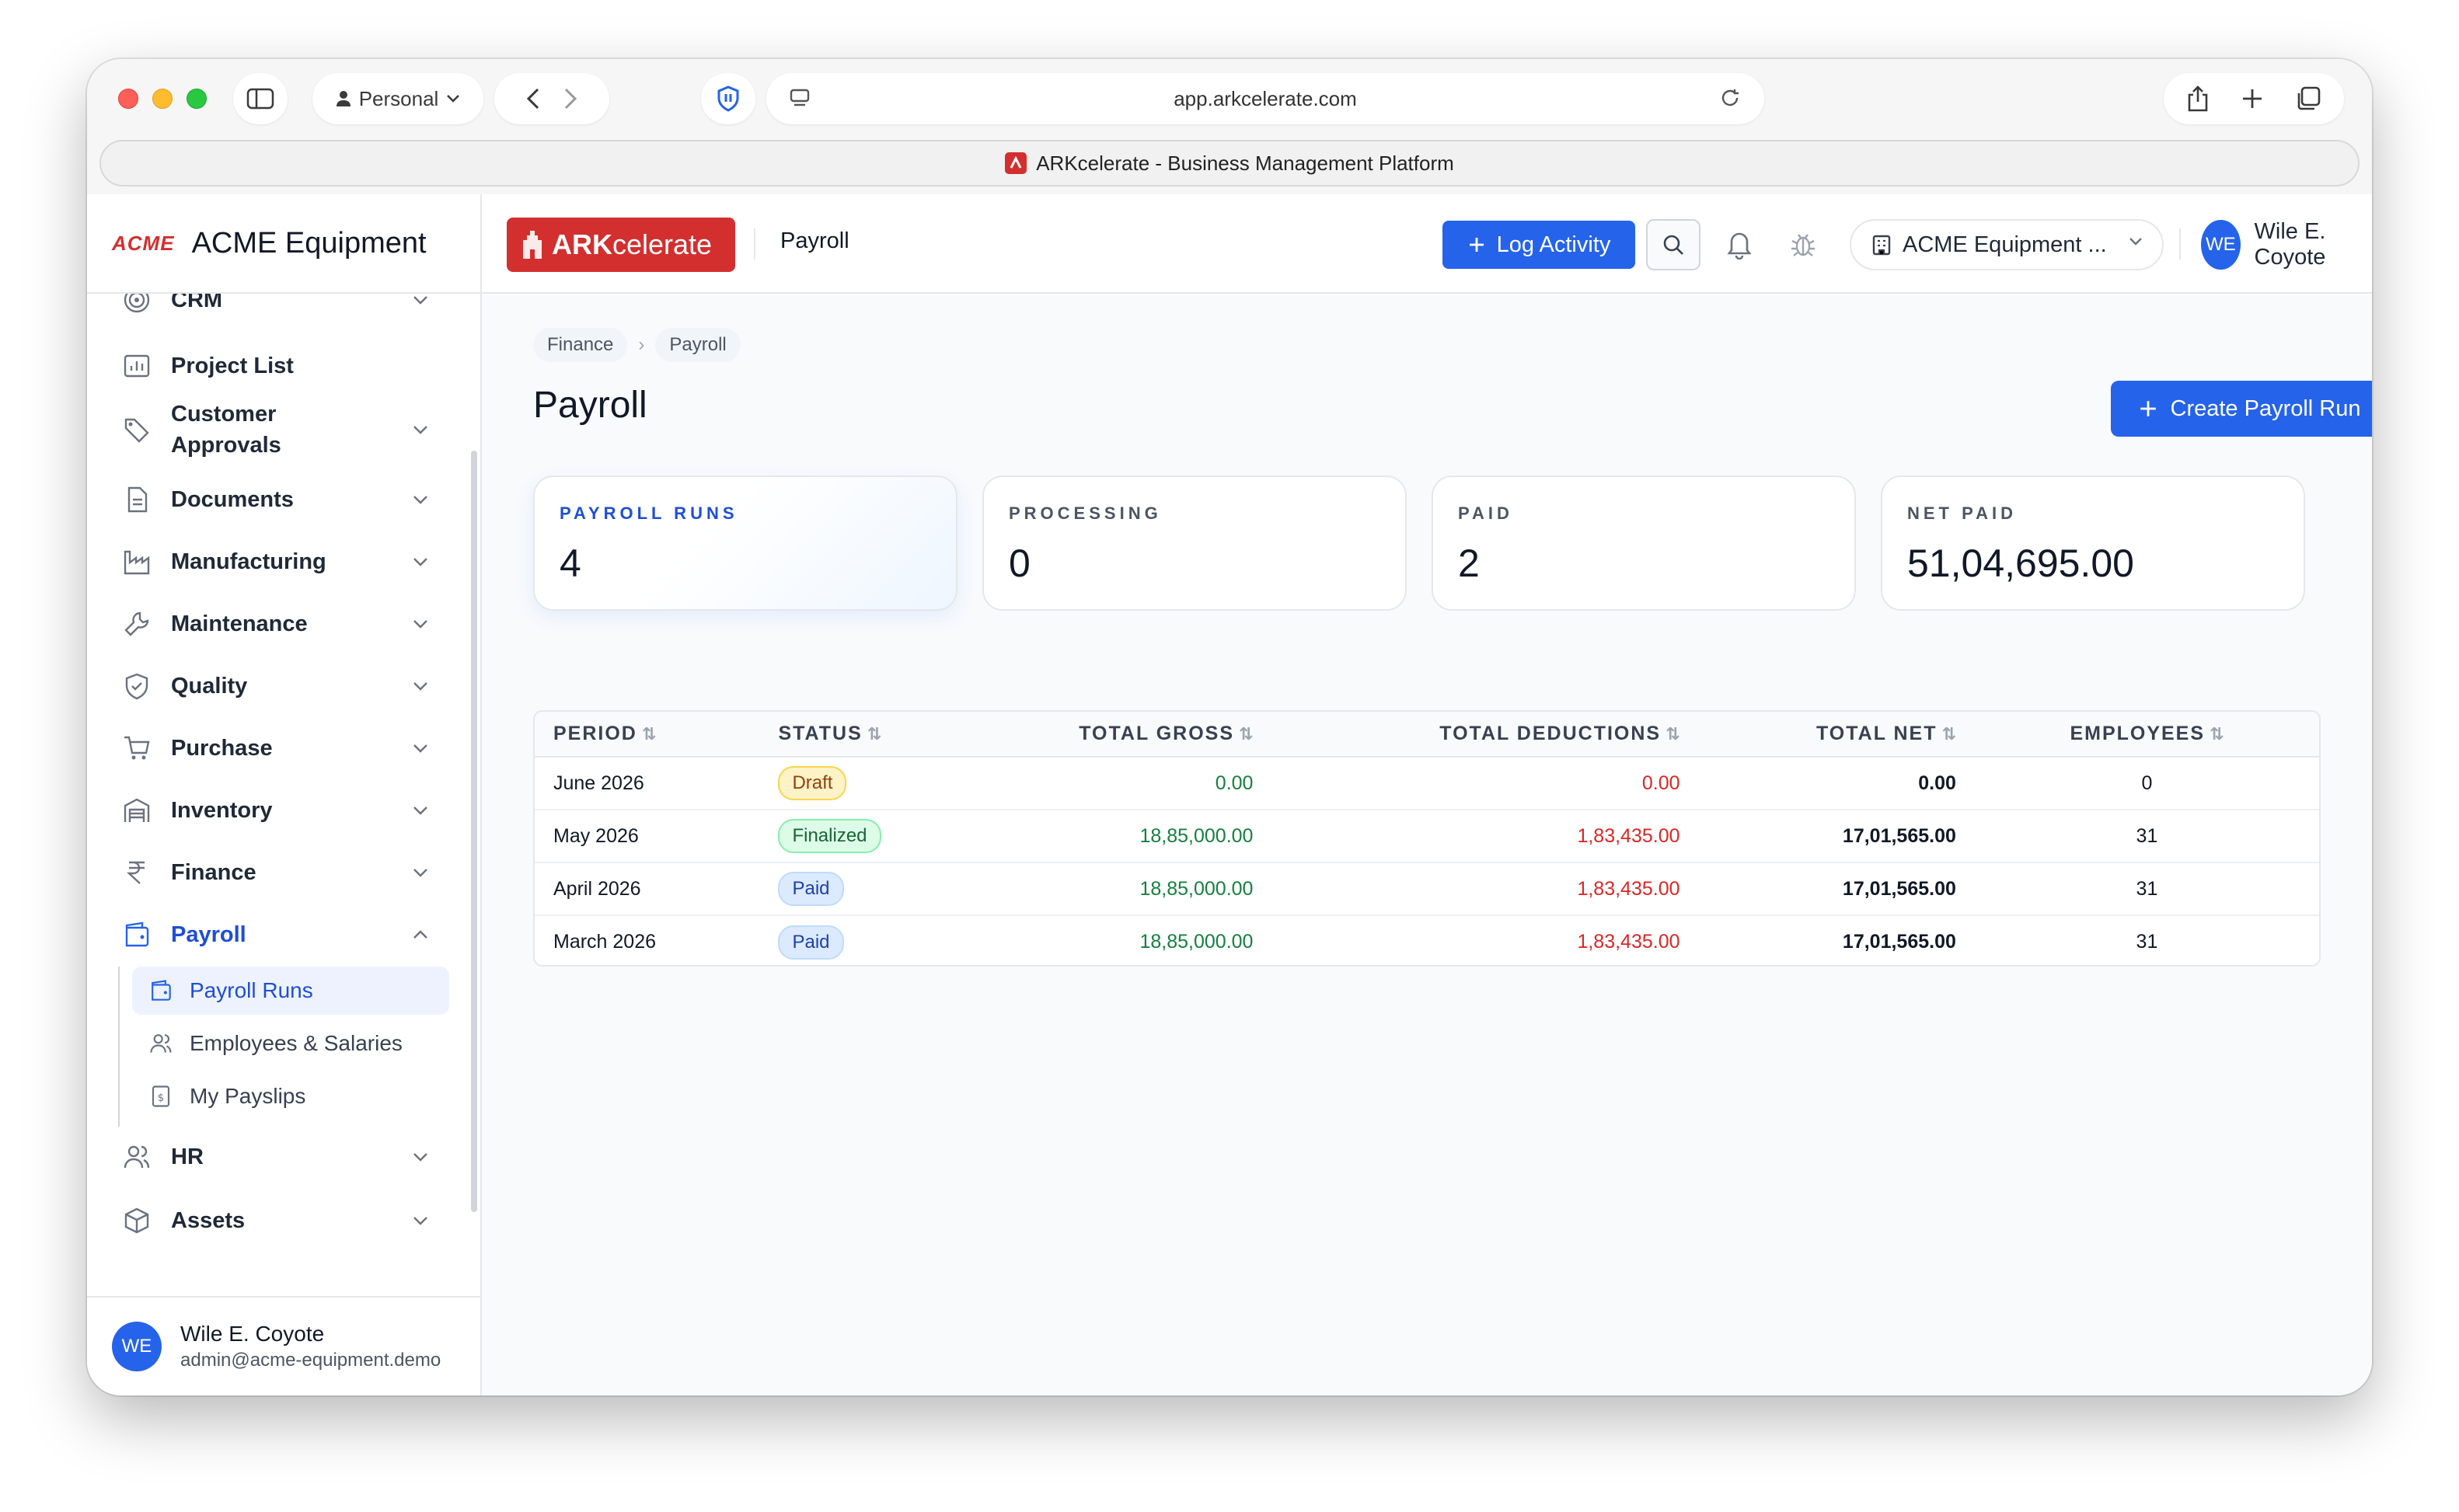 This screenshot has height=1512, width=2459. I want to click on create-payroll-run-button: Create Payroll Run, so click(2241, 409).